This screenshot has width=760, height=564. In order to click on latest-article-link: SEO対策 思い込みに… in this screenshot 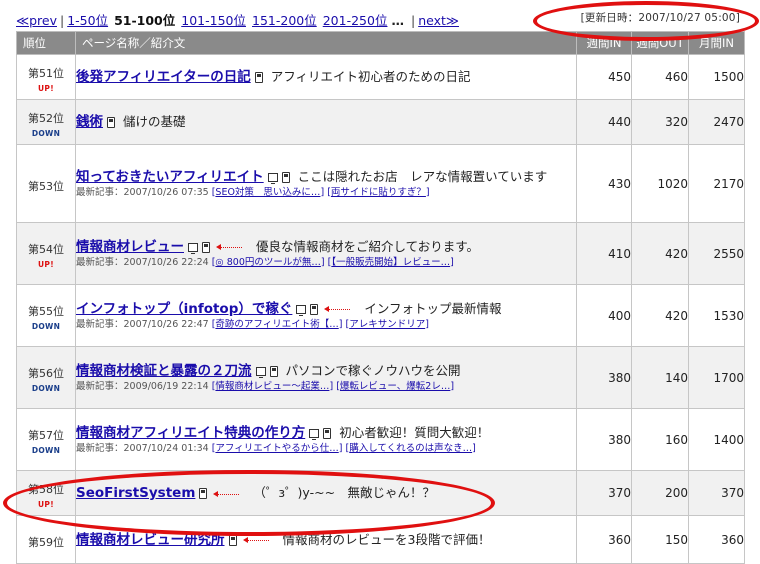, I will do `click(267, 192)`.